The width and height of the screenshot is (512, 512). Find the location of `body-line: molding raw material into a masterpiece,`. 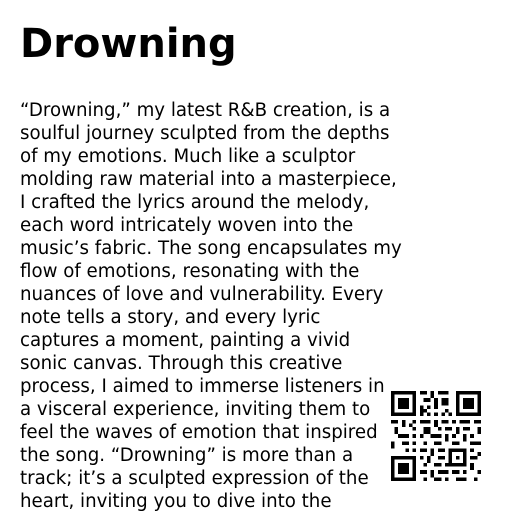

body-line: molding raw material into a masterpiece, is located at coordinates (208, 179).